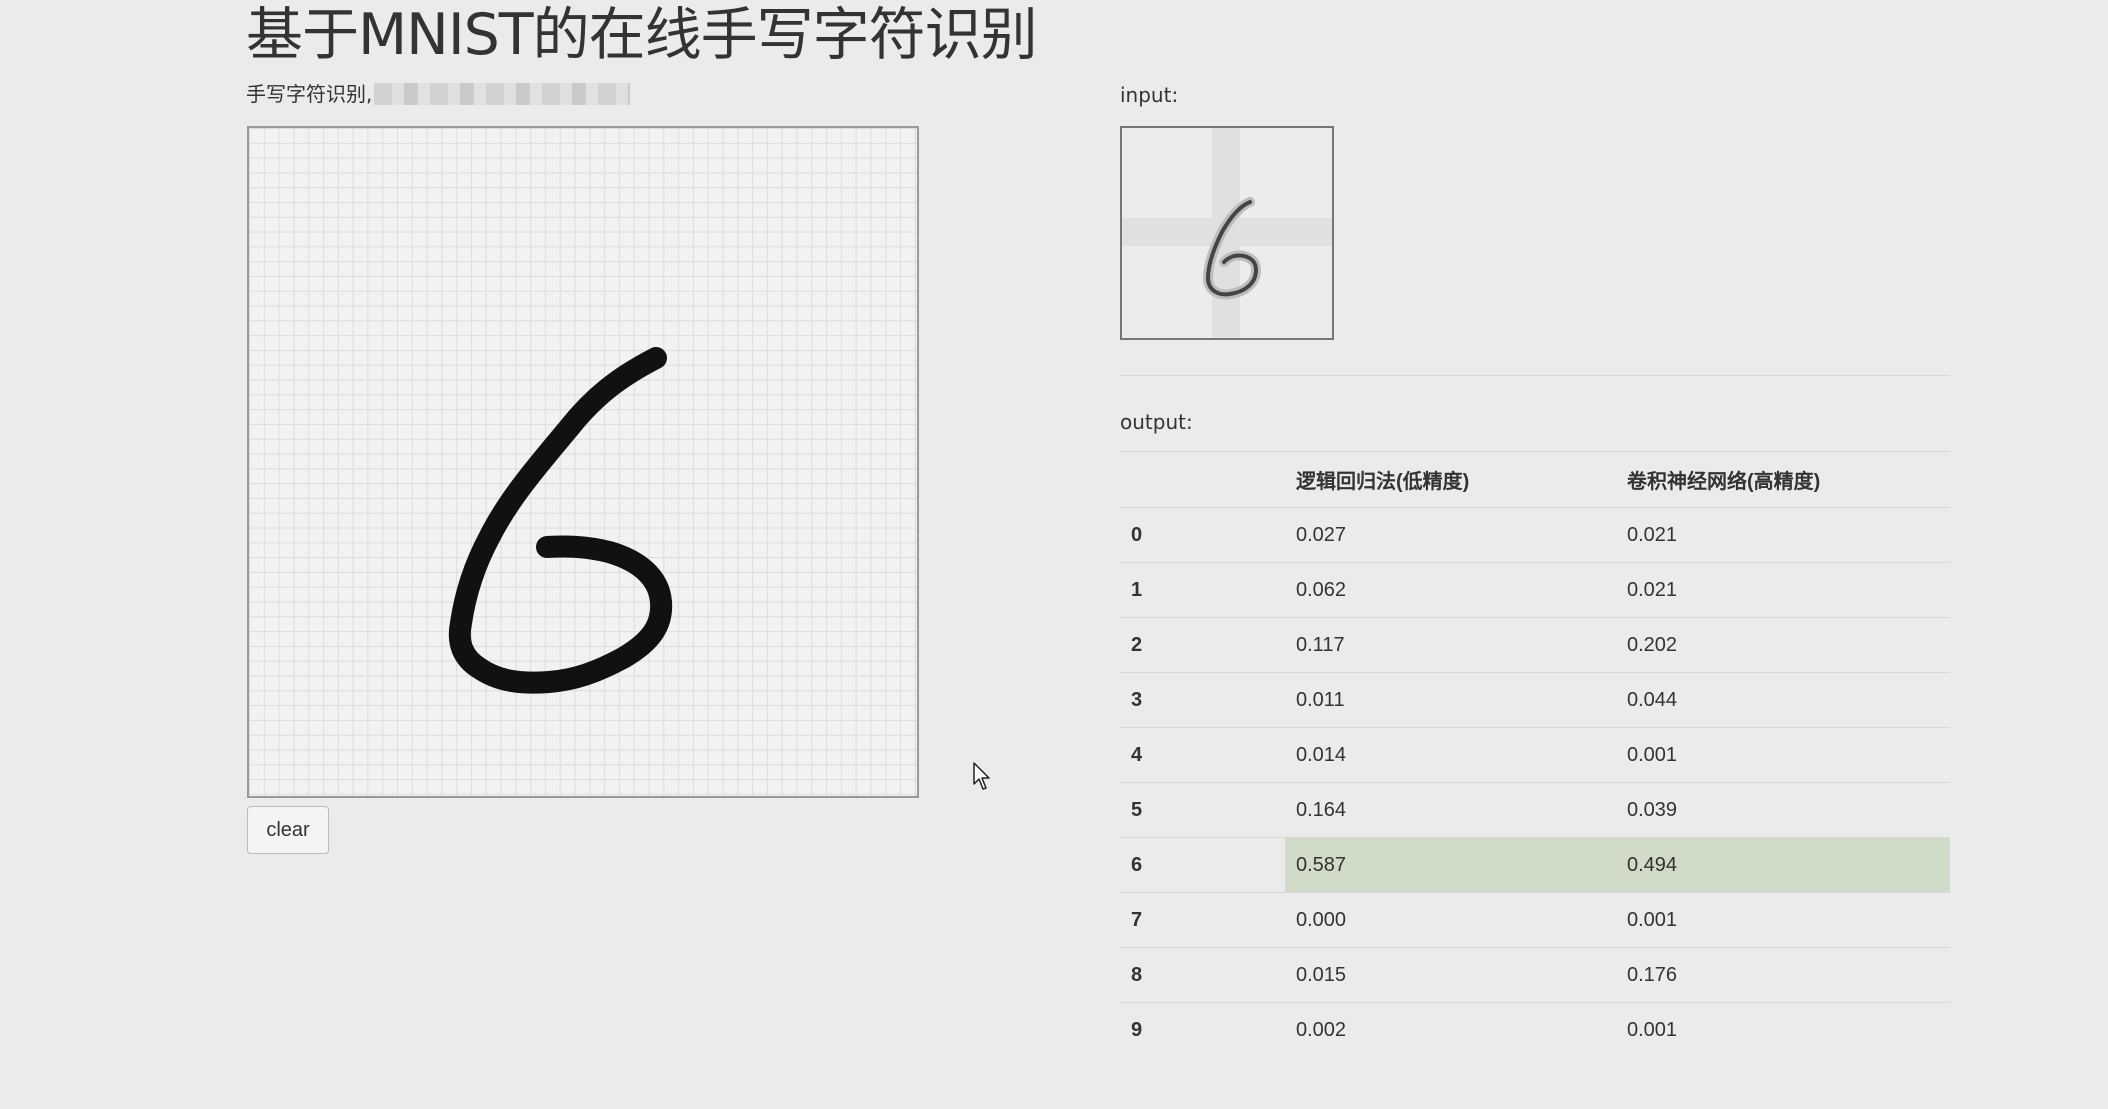 This screenshot has height=1109, width=2108. What do you see at coordinates (1202, 865) in the screenshot?
I see `row-digit: 6` at bounding box center [1202, 865].